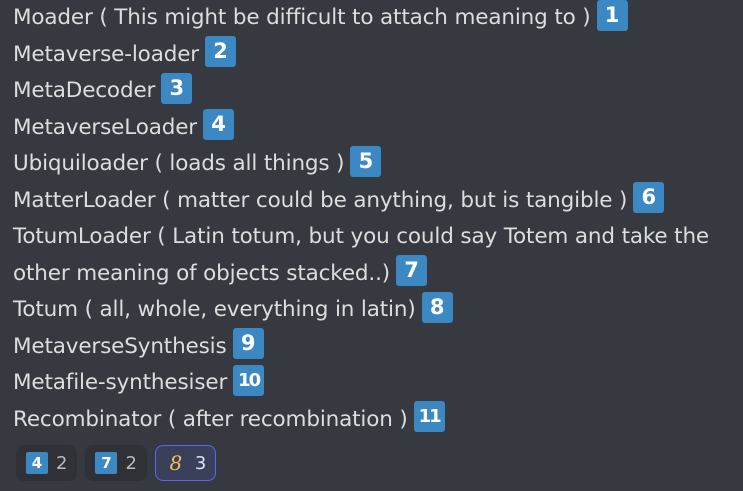 This screenshot has height=491, width=743. What do you see at coordinates (185, 463) in the screenshot?
I see `reaction-button-8: 8 3` at bounding box center [185, 463].